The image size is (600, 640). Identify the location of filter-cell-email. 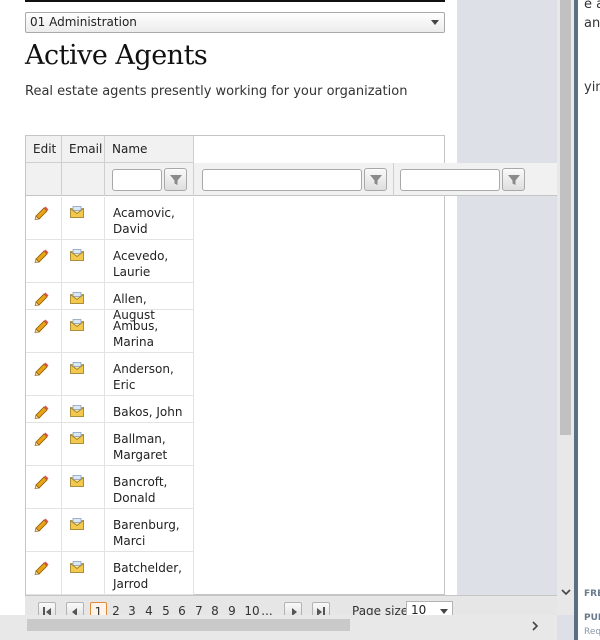
(83, 179).